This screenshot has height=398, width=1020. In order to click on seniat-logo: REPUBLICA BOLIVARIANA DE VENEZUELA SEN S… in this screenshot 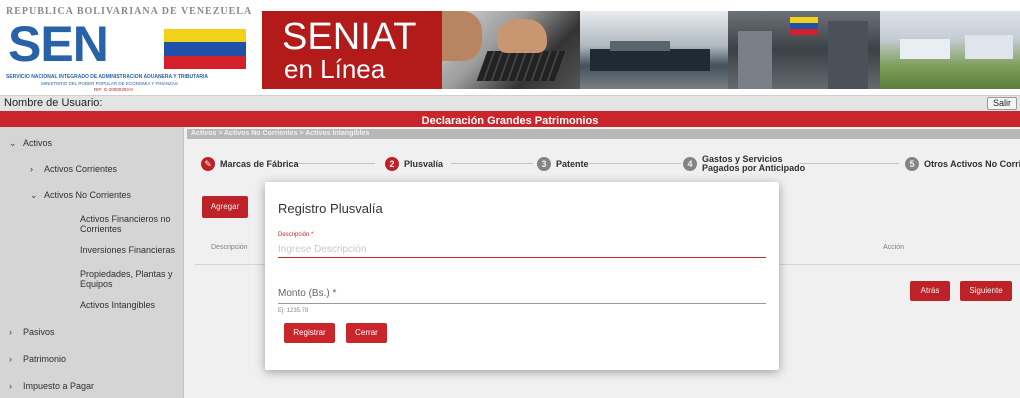, I will do `click(132, 49)`.